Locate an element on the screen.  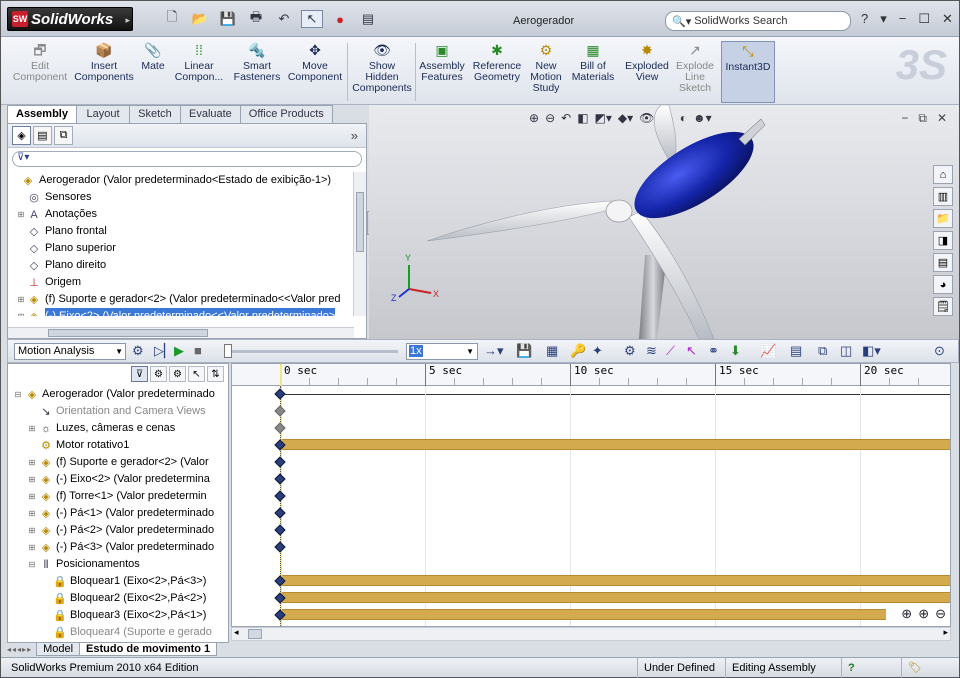
save-animation-icon: 💾 is located at coordinates (524, 351).